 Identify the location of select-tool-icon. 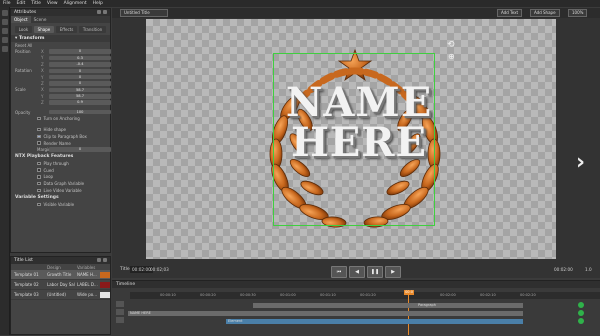
(4, 13).